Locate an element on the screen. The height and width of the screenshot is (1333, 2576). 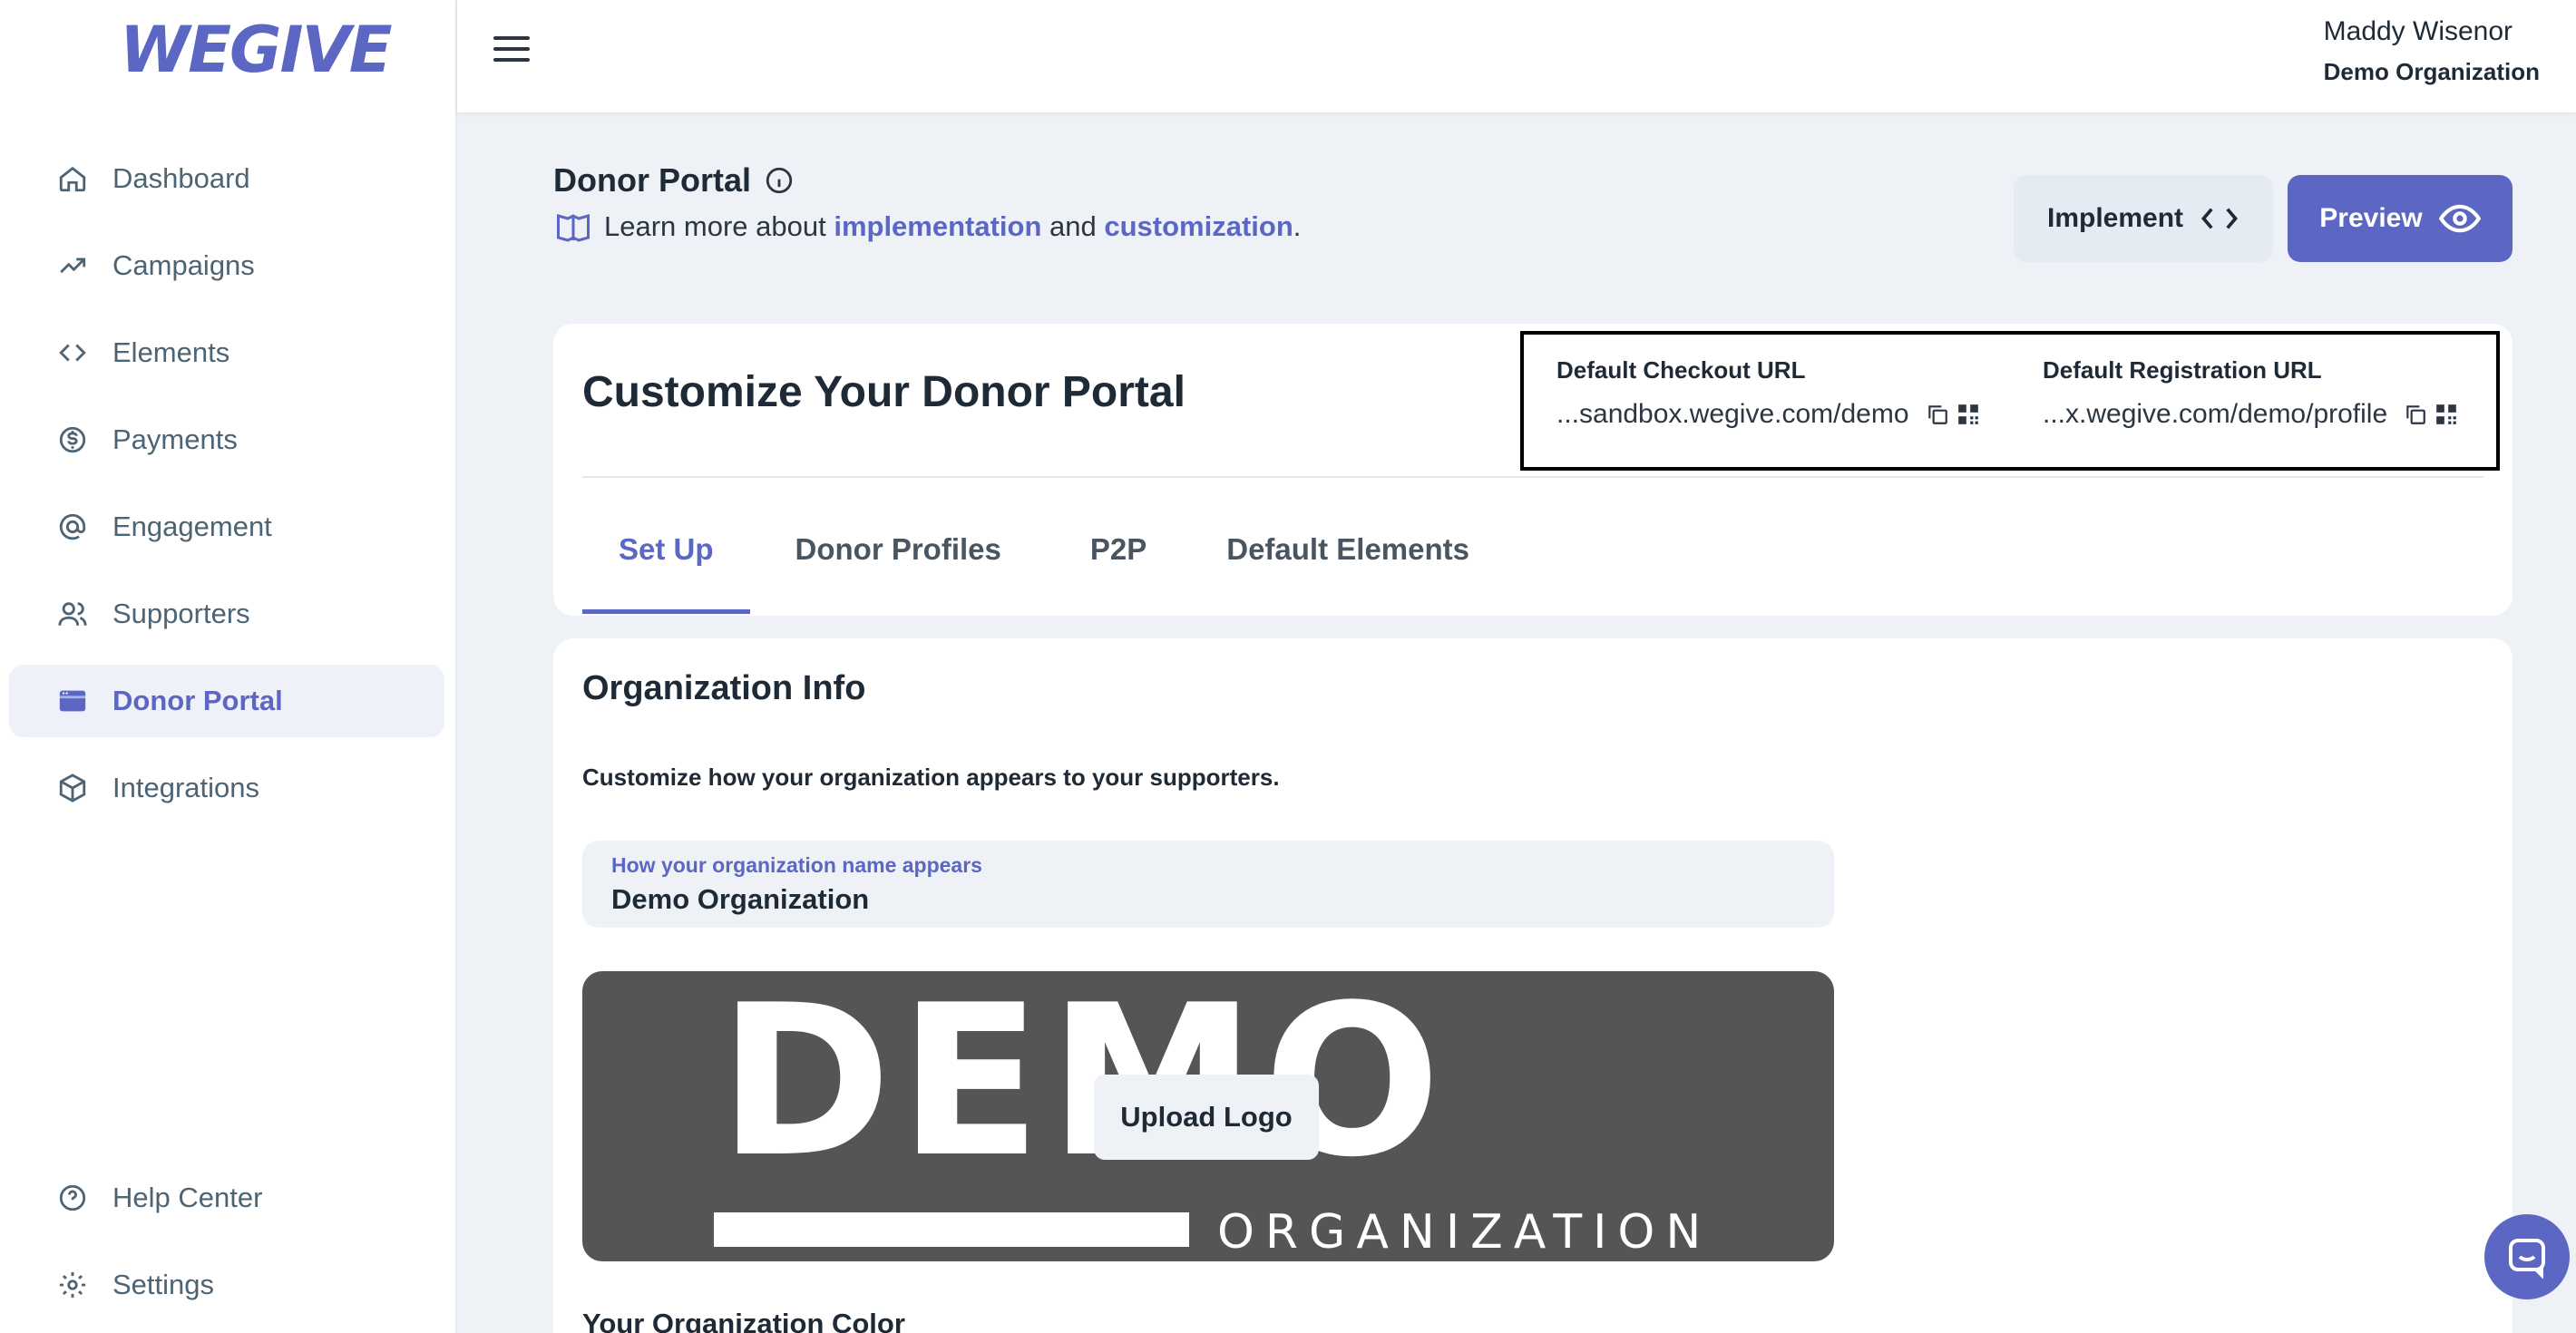
customization-link: customization is located at coordinates (1198, 227).